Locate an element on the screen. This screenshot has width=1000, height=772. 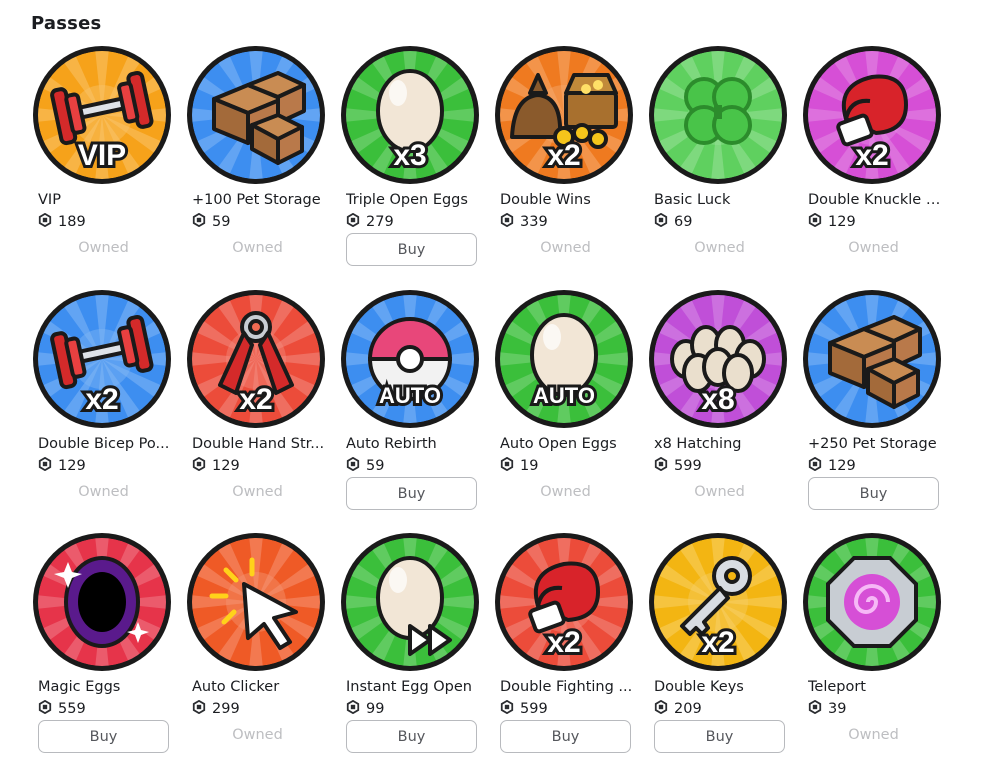
pass-card: x2 Double Hand Str... 129 Owned is located at coordinates (256, 409).